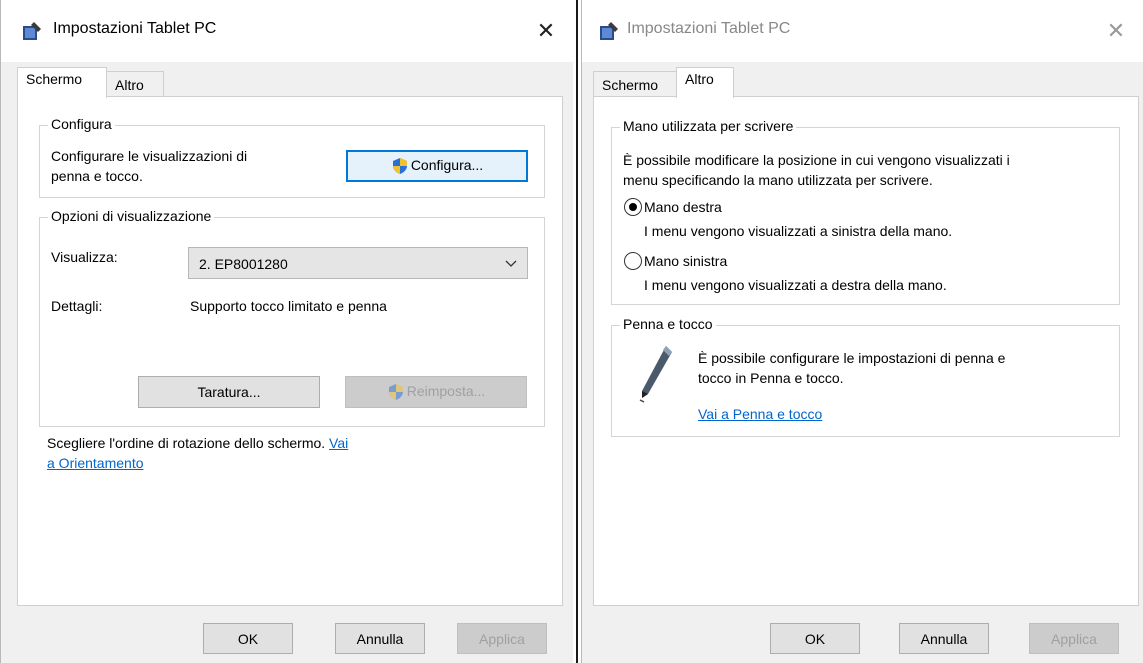 The image size is (1143, 663). Describe the element at coordinates (81, 124) in the screenshot. I see `configura-legend: Configura` at that location.